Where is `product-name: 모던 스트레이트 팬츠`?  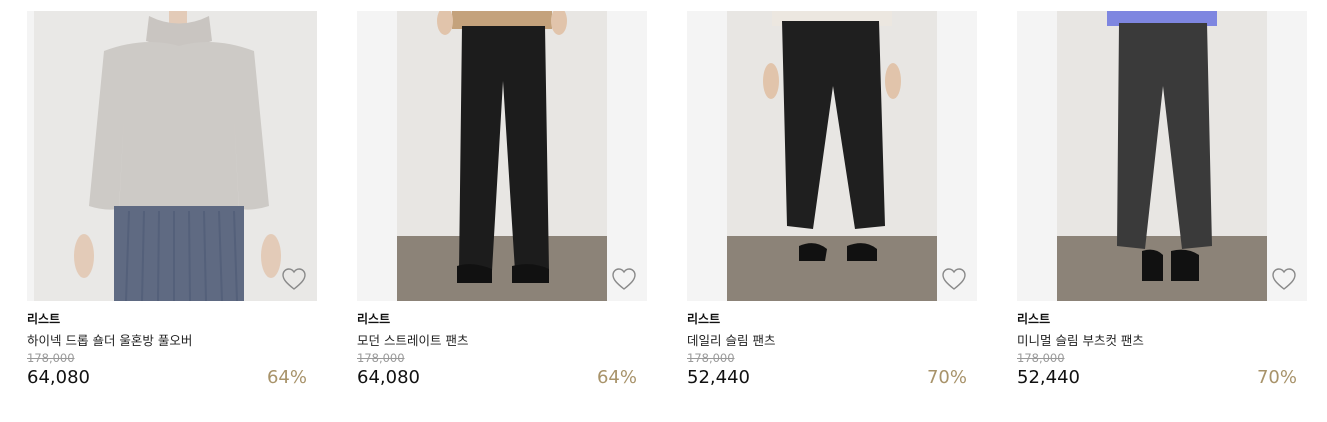 product-name: 모던 스트레이트 팬츠 is located at coordinates (412, 339).